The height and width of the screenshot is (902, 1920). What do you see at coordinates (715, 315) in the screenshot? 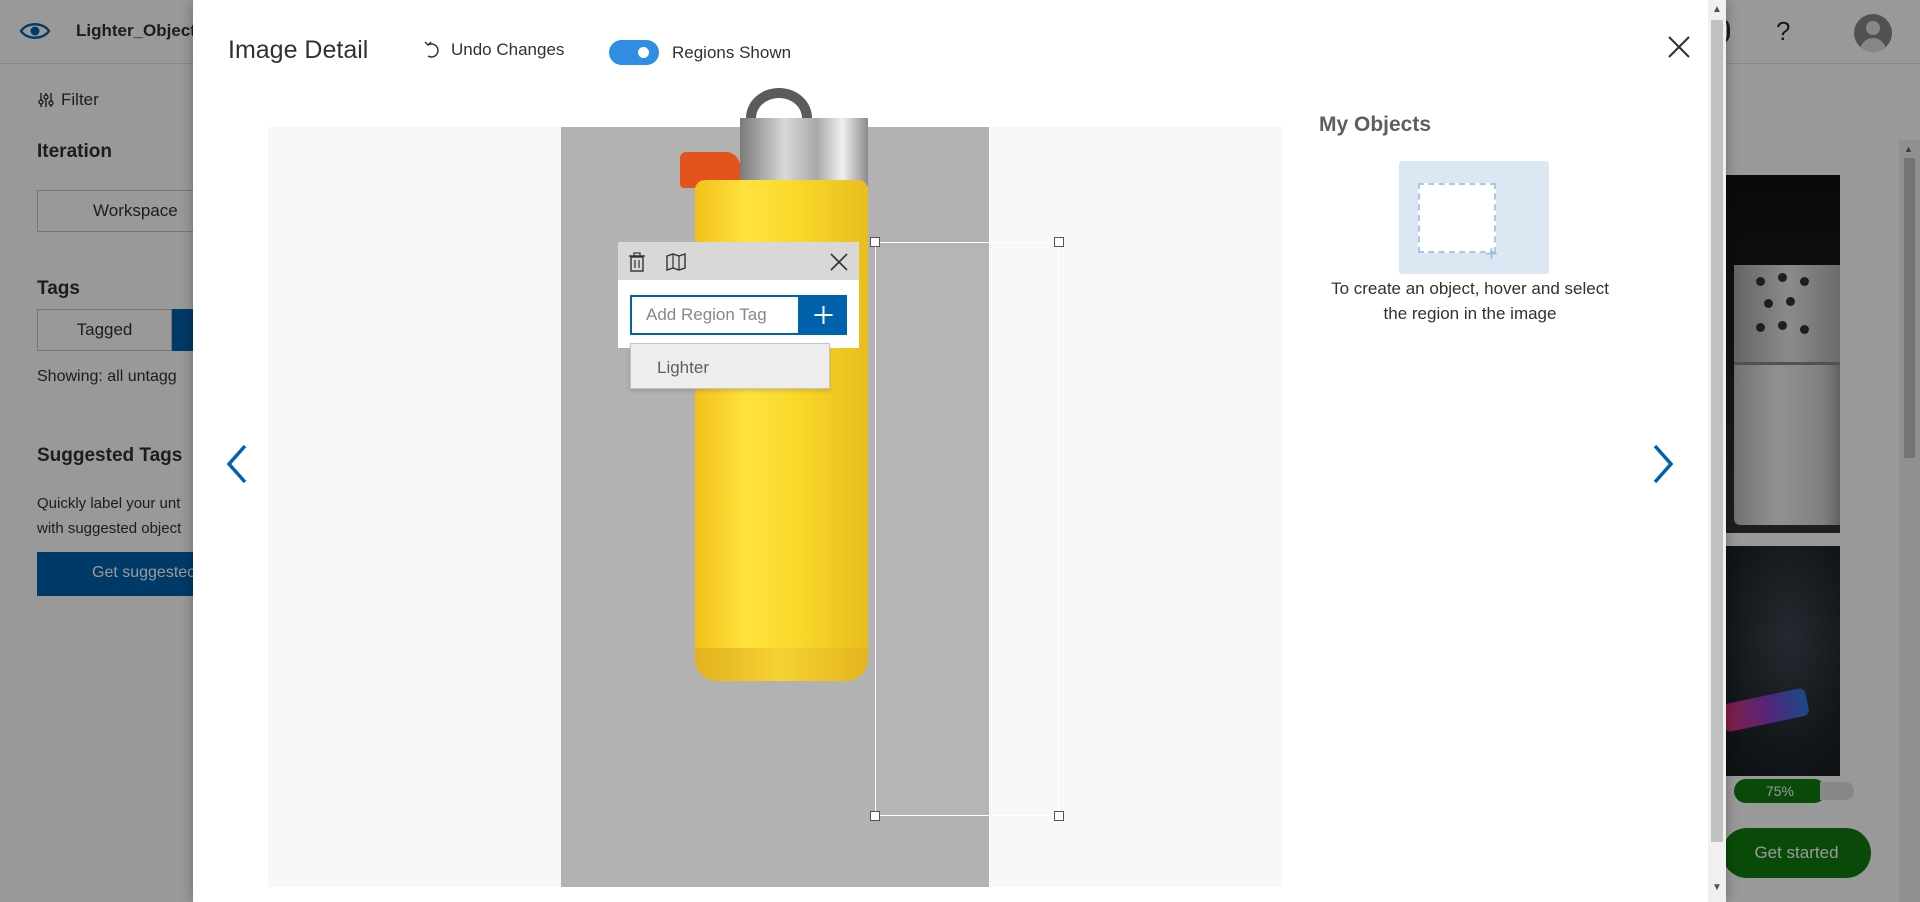
I see `region-tag-input` at bounding box center [715, 315].